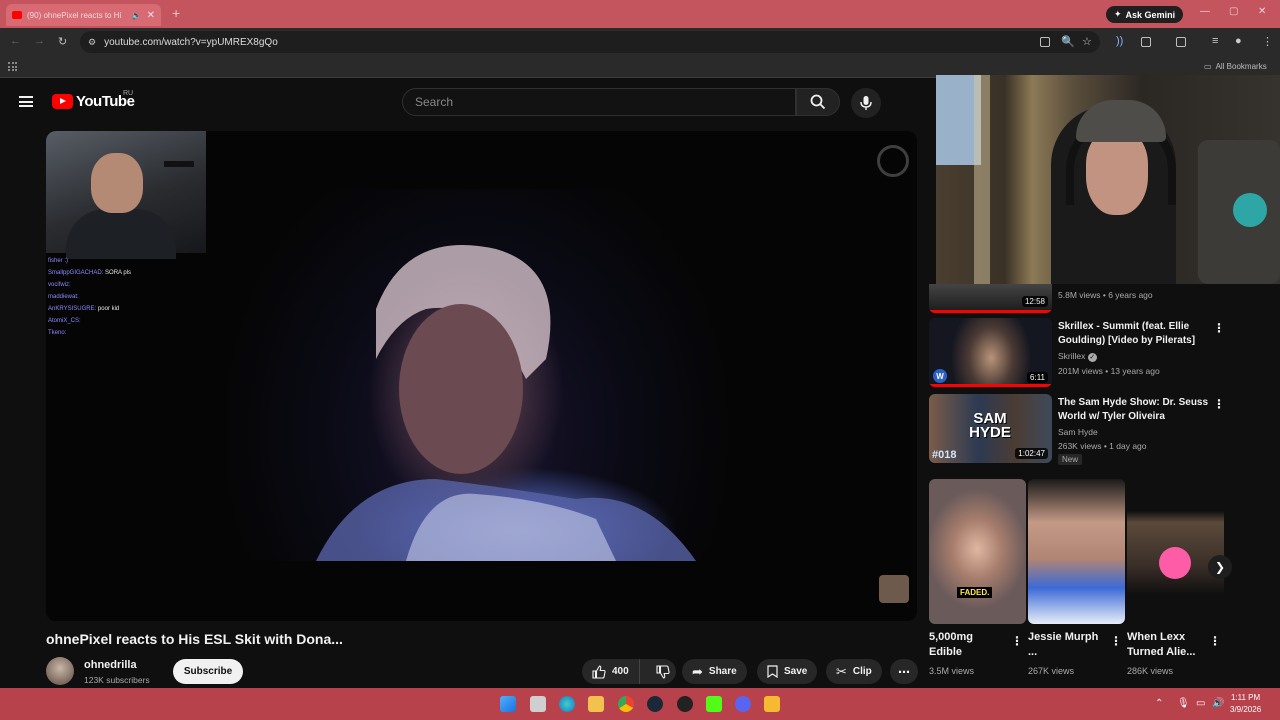 This screenshot has width=1280, height=720. What do you see at coordinates (1200, 703) in the screenshot?
I see `network-icon: ▭` at bounding box center [1200, 703].